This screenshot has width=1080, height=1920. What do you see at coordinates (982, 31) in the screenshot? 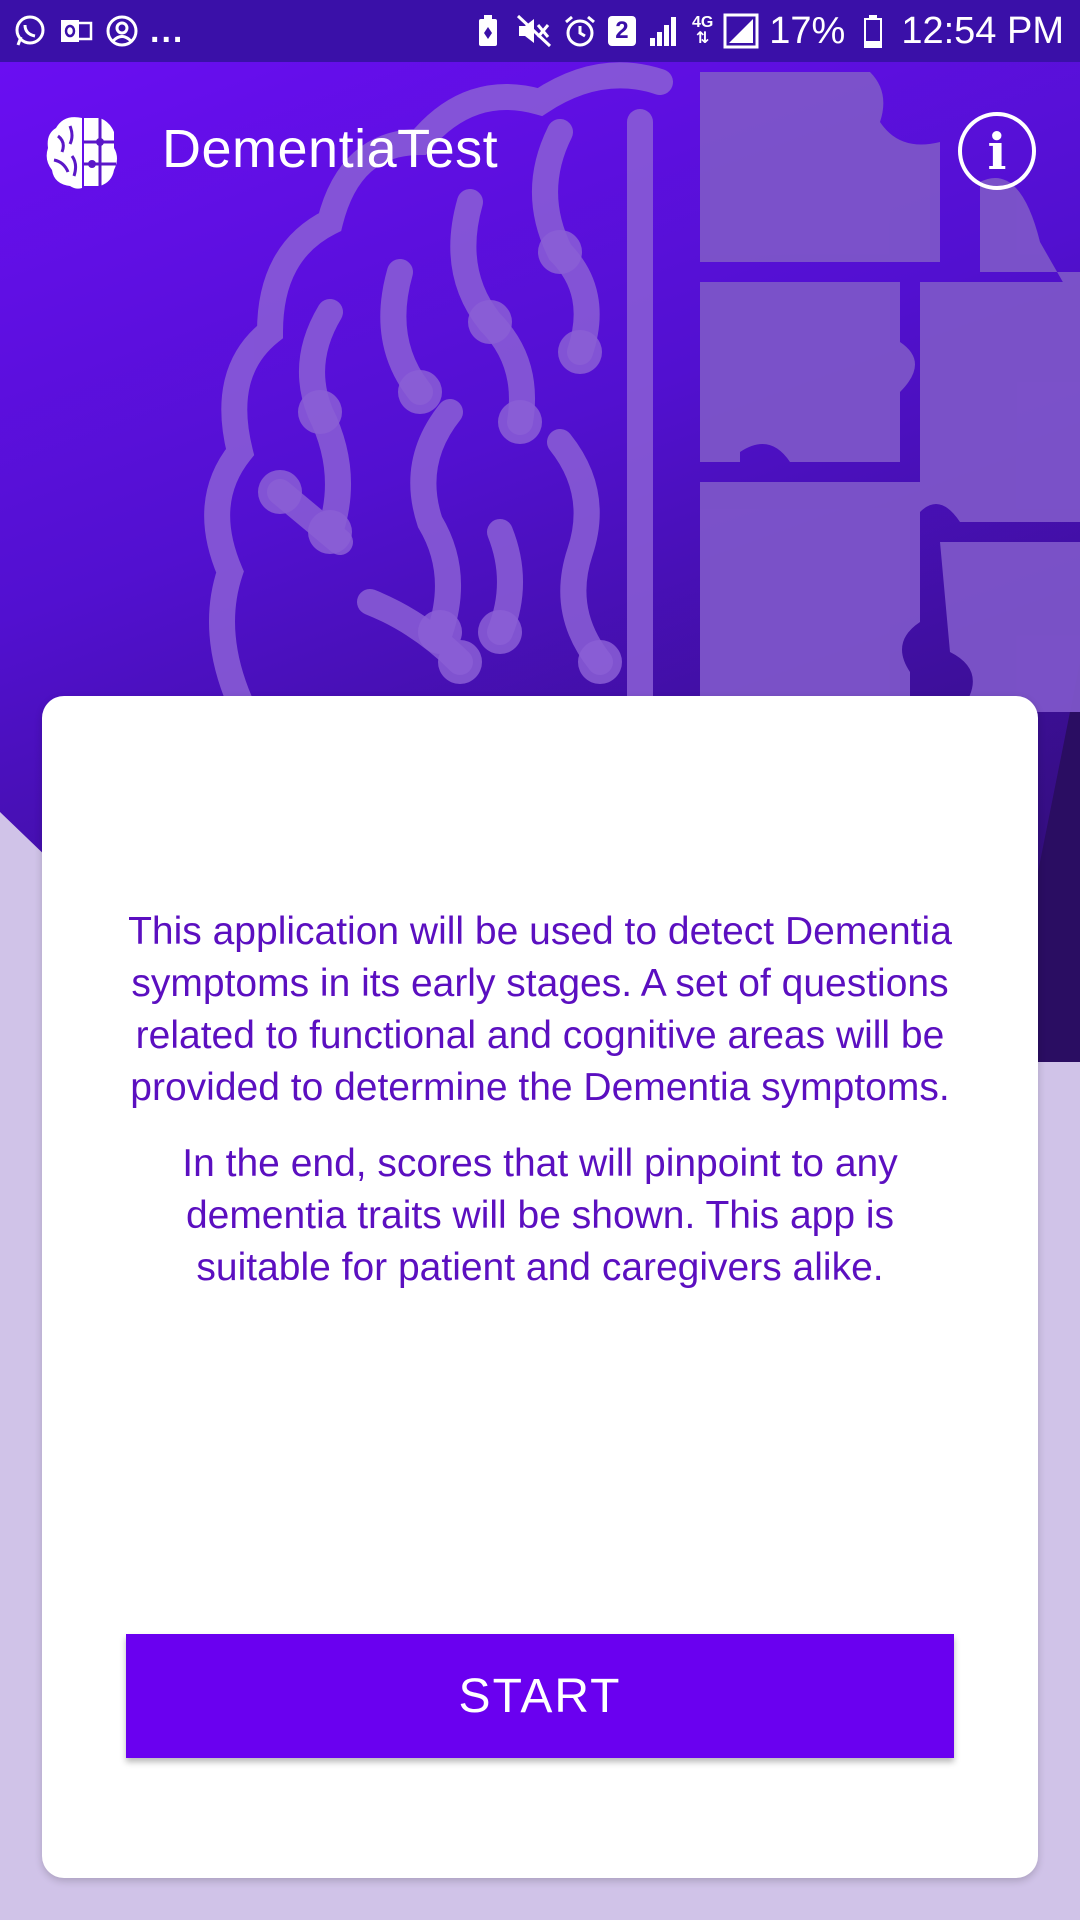
I see `clock: 12:54 PM` at bounding box center [982, 31].